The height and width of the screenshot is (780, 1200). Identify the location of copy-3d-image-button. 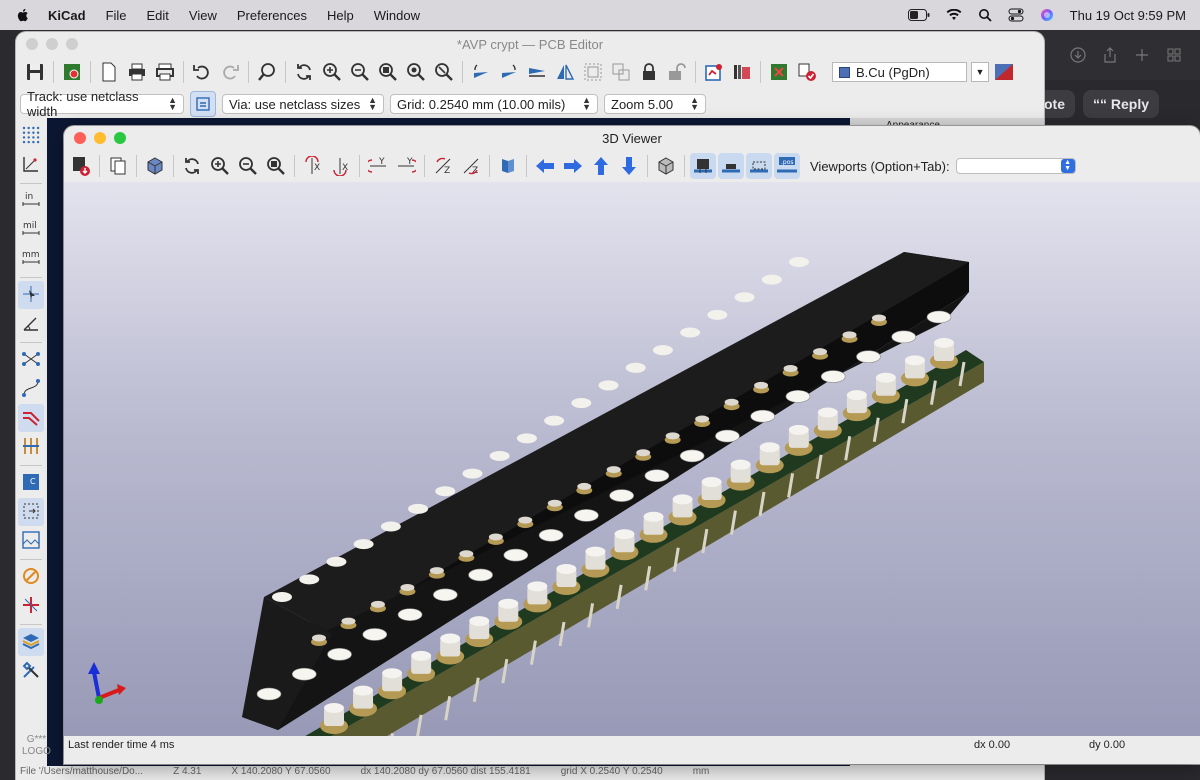
(118, 166).